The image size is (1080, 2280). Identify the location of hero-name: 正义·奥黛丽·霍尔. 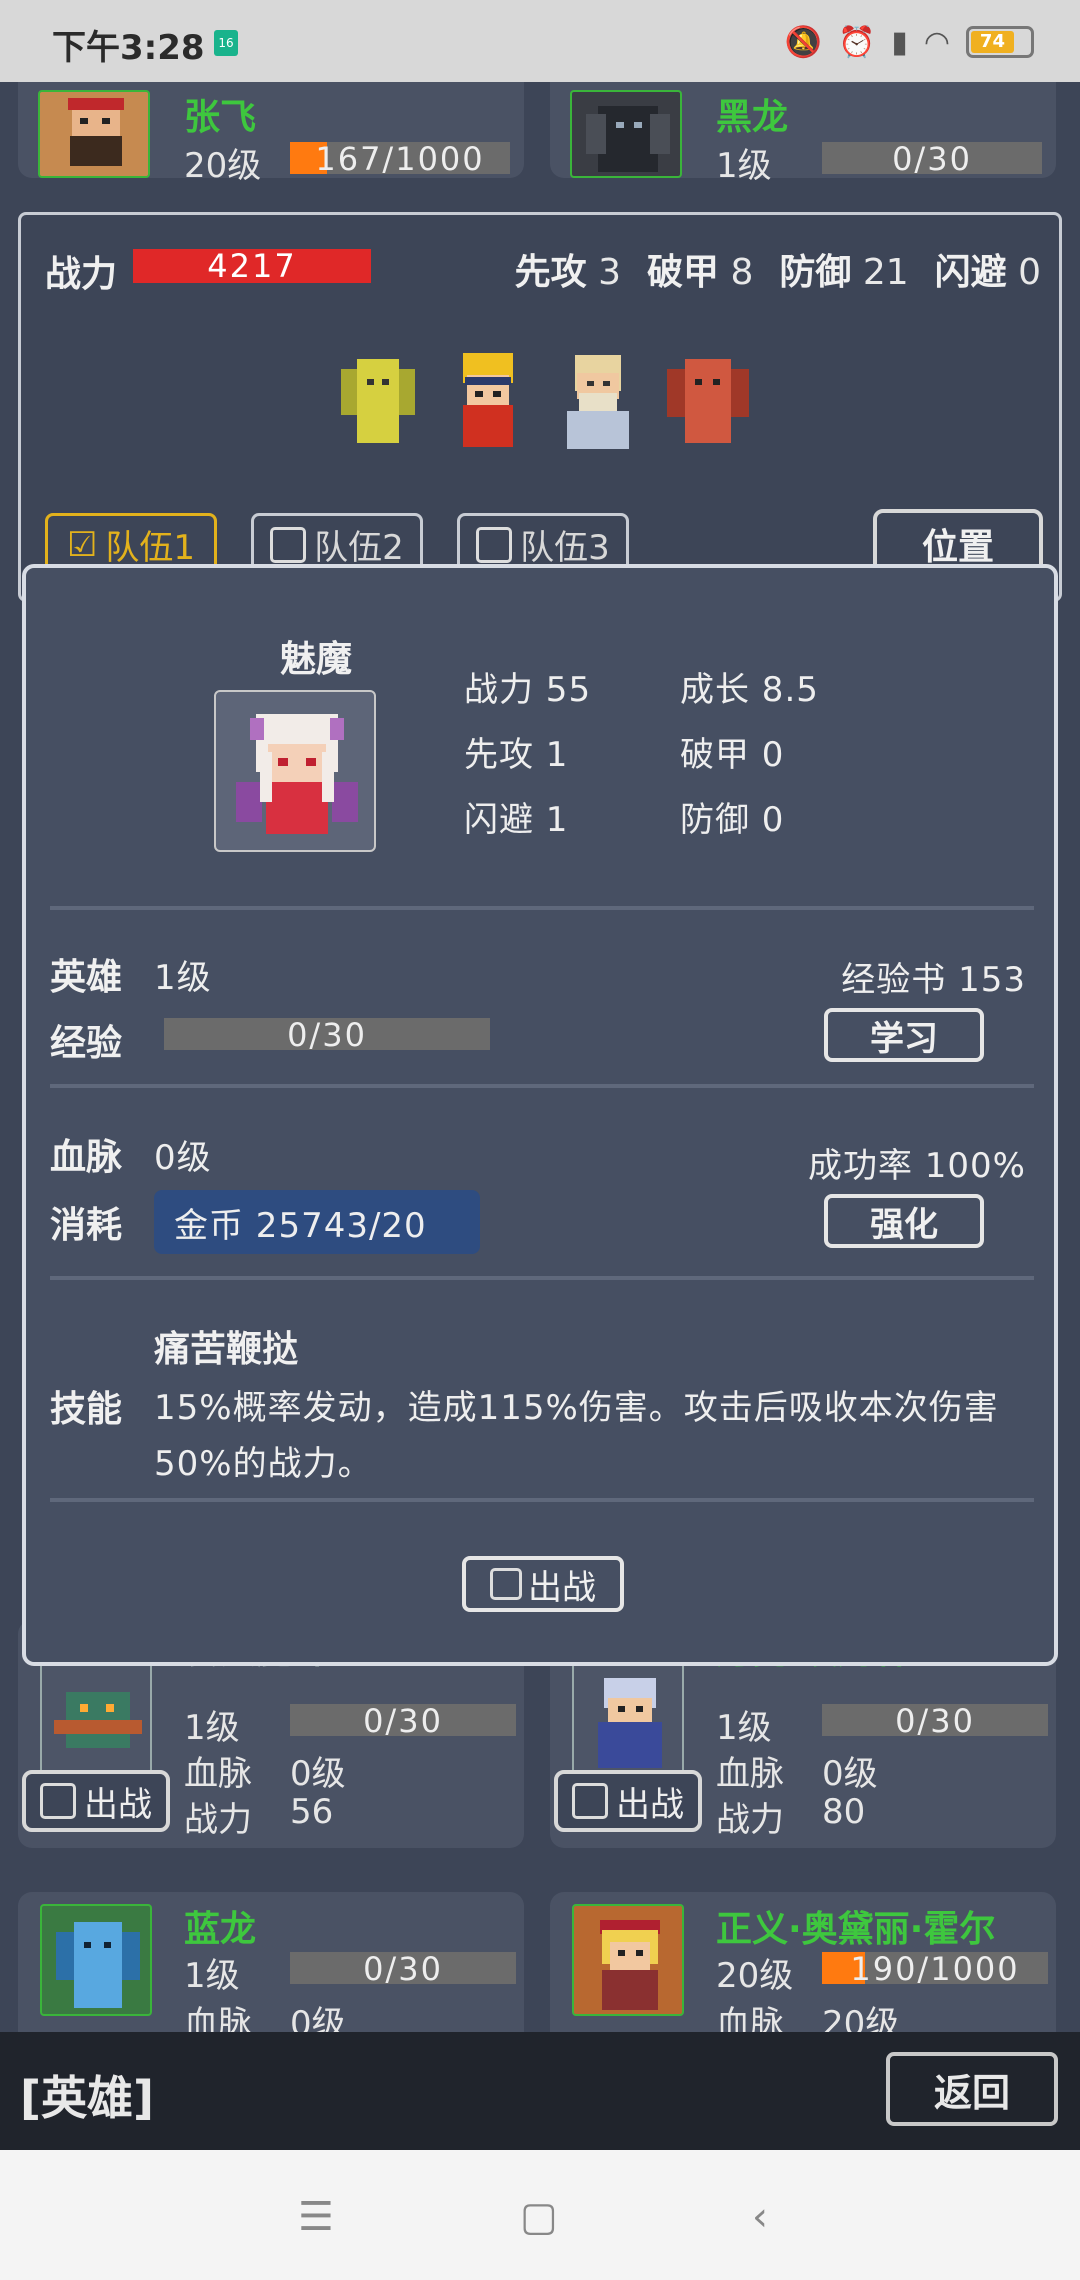
(856, 1929).